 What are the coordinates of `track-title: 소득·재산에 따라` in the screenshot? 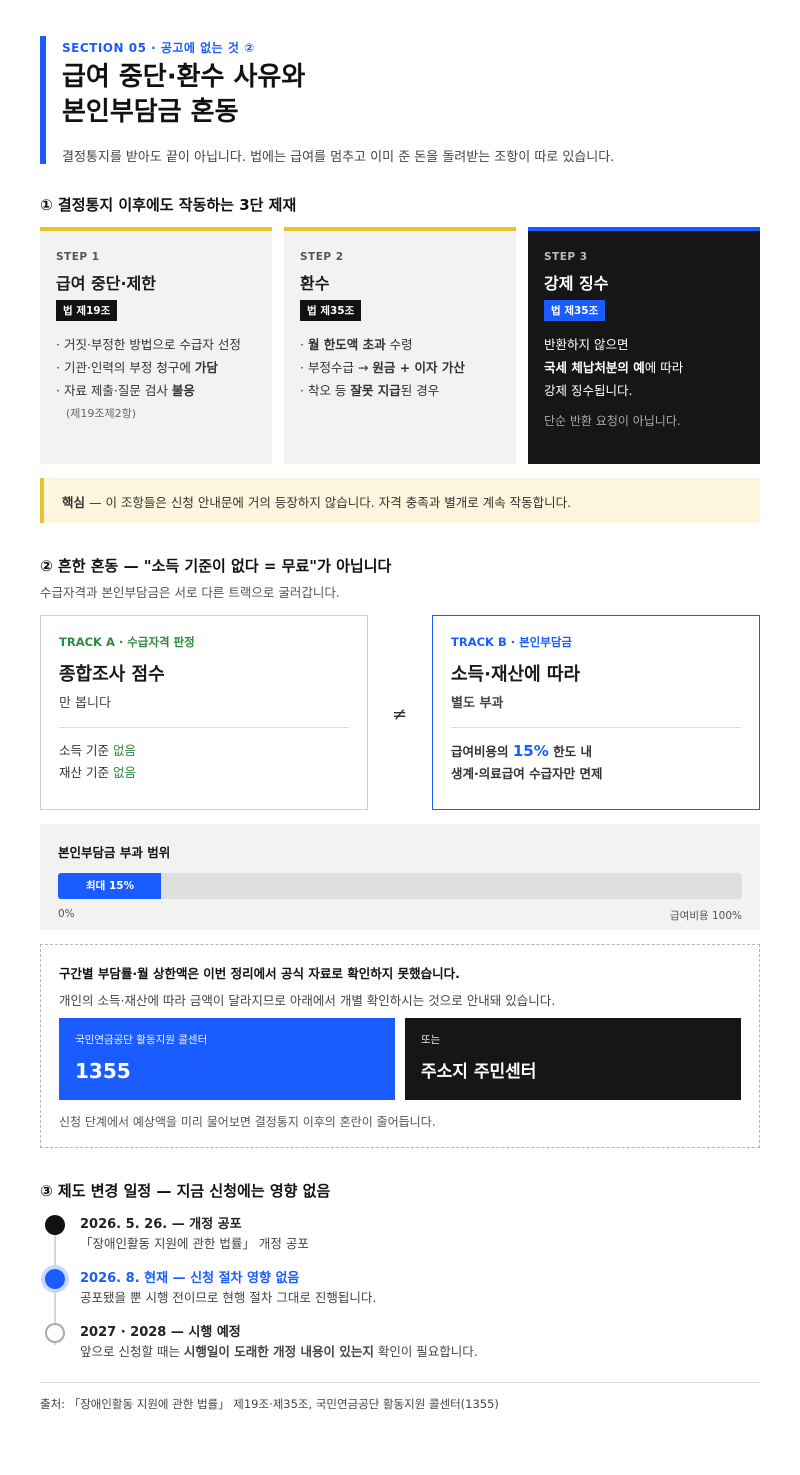 It's located at (516, 674).